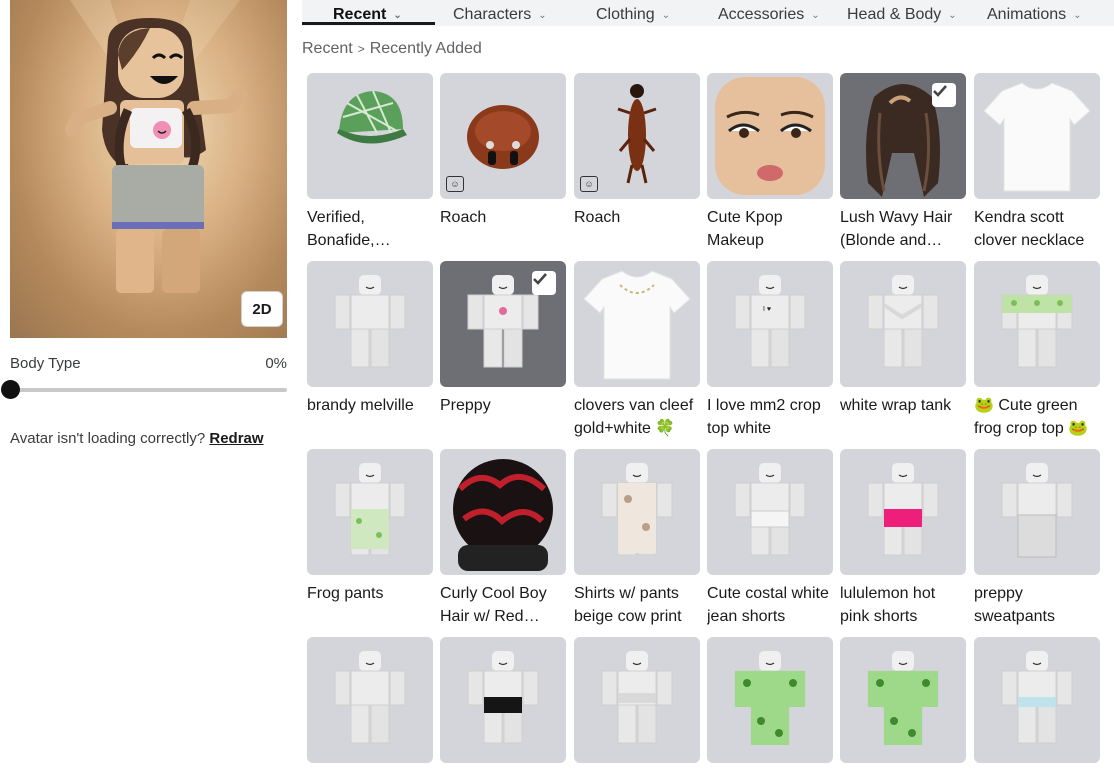  I want to click on catalog-item-card: preppy sweatpants, so click(1037, 538).